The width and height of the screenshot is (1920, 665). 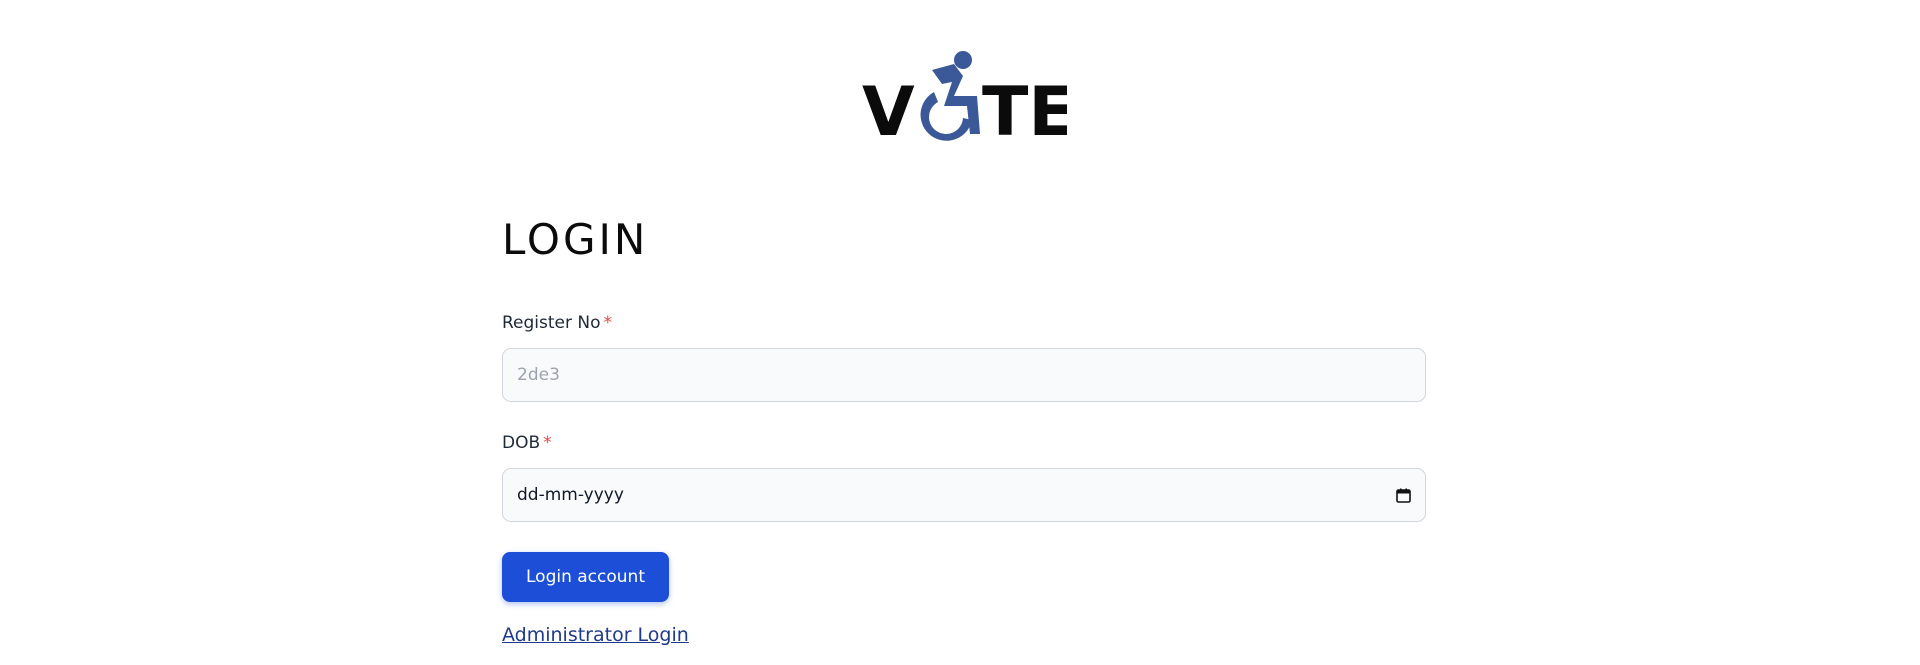 I want to click on calendar-icon, so click(x=1403, y=495).